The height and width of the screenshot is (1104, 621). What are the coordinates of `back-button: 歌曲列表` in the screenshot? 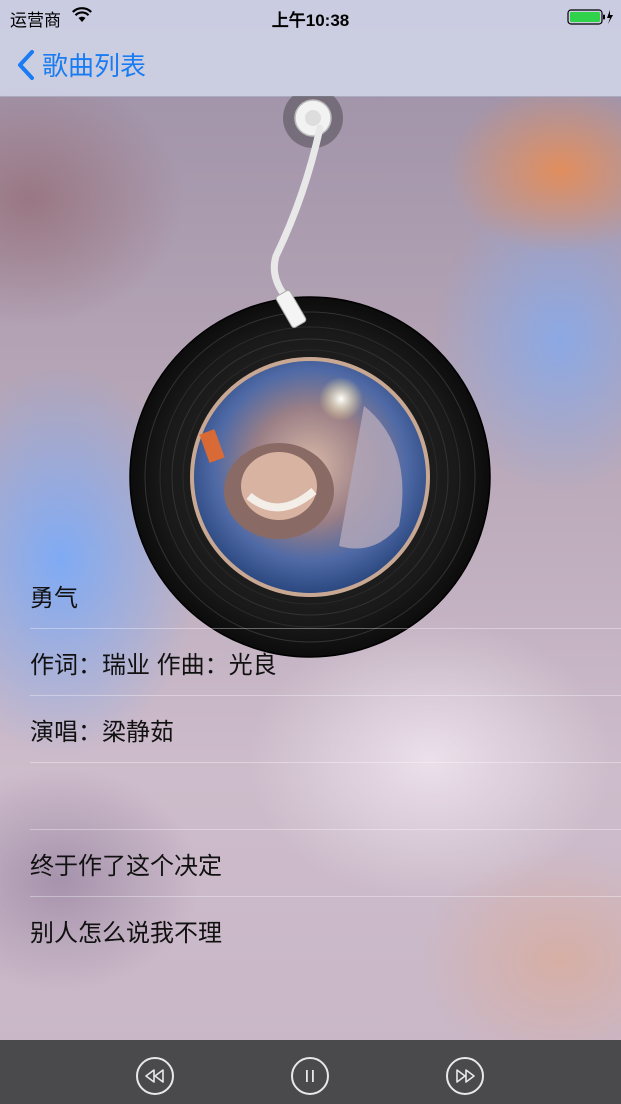 It's located at (81, 64).